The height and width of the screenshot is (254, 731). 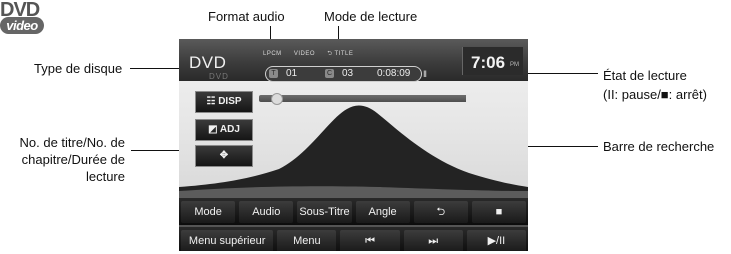 What do you see at coordinates (307, 240) in the screenshot?
I see `menu-button: Menu` at bounding box center [307, 240].